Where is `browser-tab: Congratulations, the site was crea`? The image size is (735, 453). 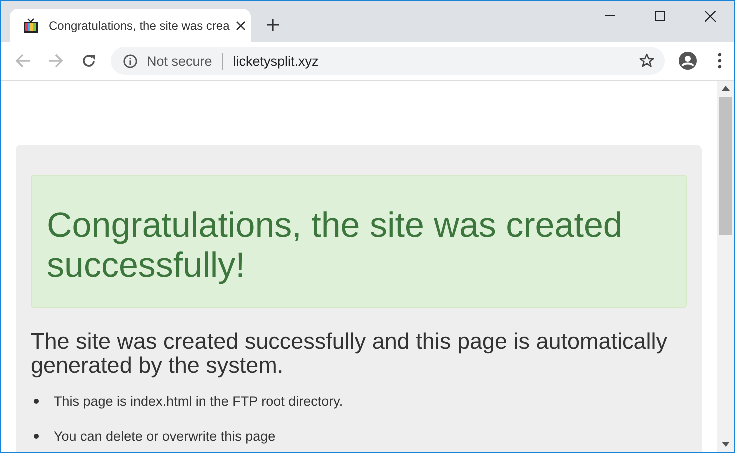 browser-tab: Congratulations, the site was crea is located at coordinates (130, 25).